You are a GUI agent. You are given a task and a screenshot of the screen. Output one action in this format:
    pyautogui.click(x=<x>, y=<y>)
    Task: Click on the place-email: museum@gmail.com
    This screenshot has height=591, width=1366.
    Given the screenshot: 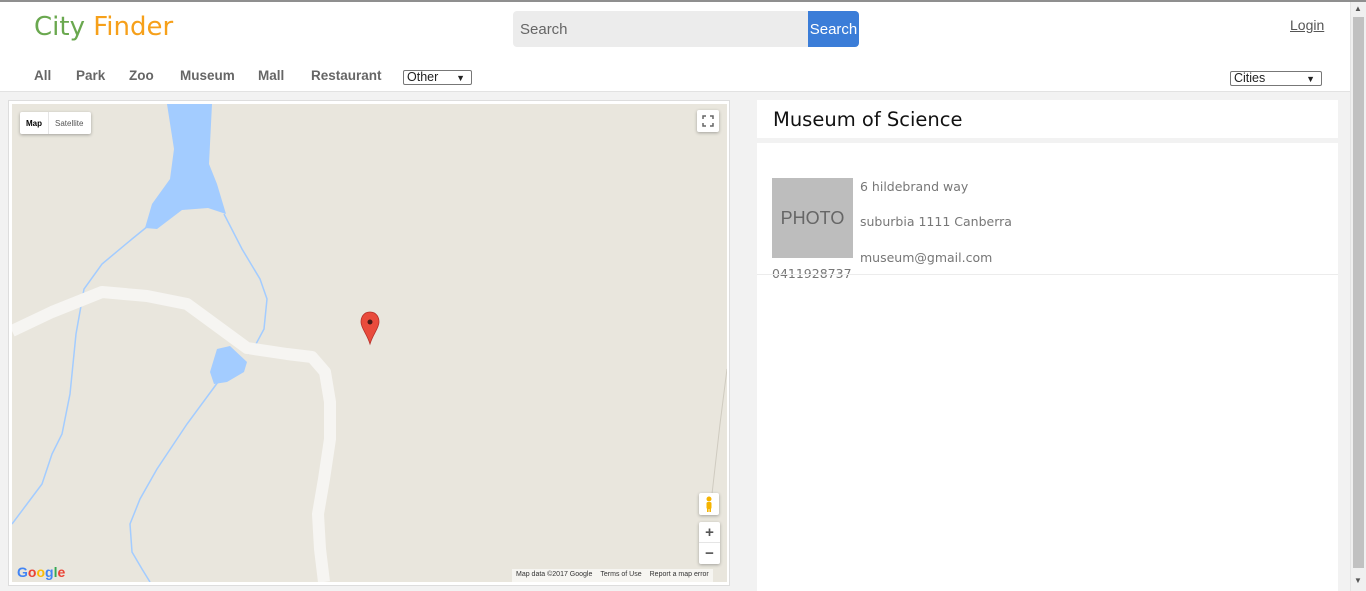 What is the action you would take?
    pyautogui.click(x=926, y=257)
    